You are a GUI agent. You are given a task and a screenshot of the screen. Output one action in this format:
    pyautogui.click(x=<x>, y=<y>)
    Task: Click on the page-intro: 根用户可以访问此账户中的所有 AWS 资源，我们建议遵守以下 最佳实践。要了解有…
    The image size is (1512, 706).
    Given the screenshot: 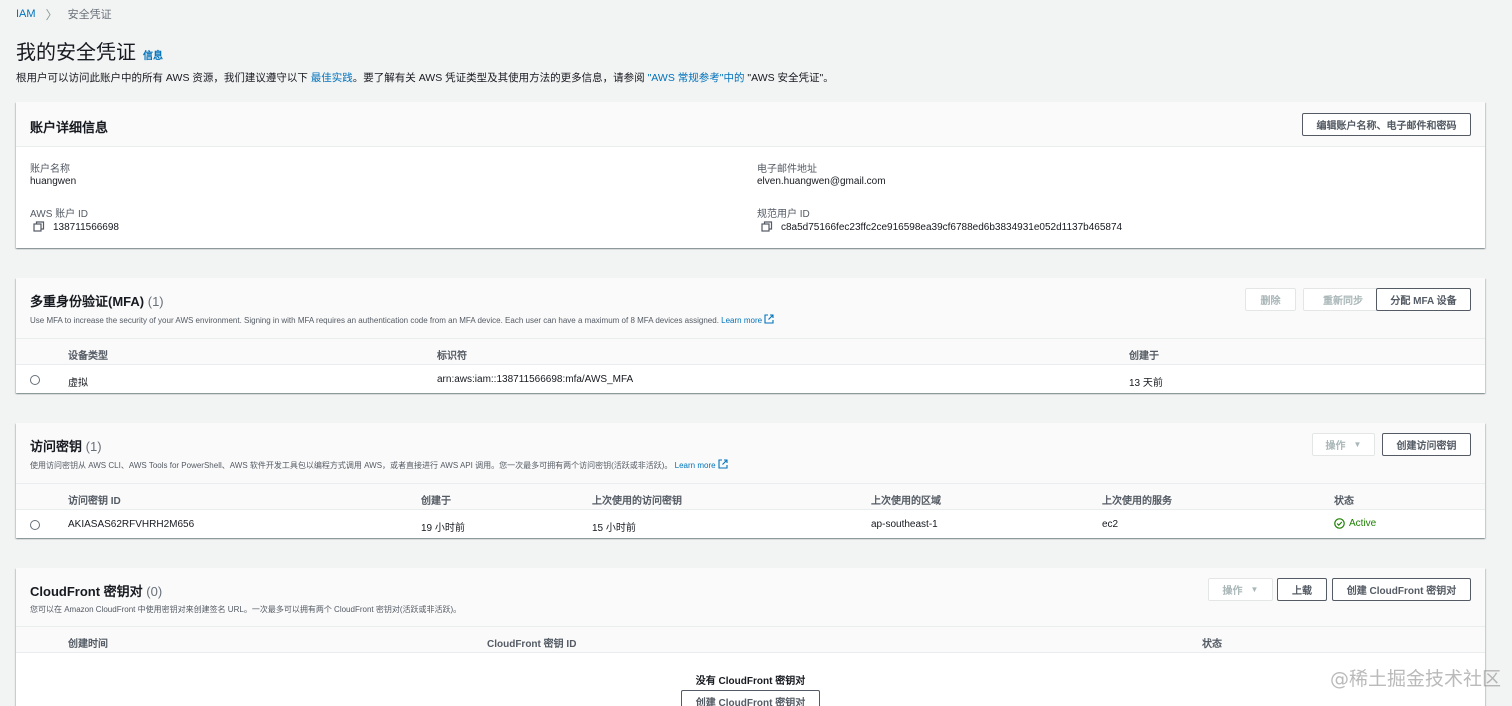 What is the action you would take?
    pyautogui.click(x=425, y=77)
    